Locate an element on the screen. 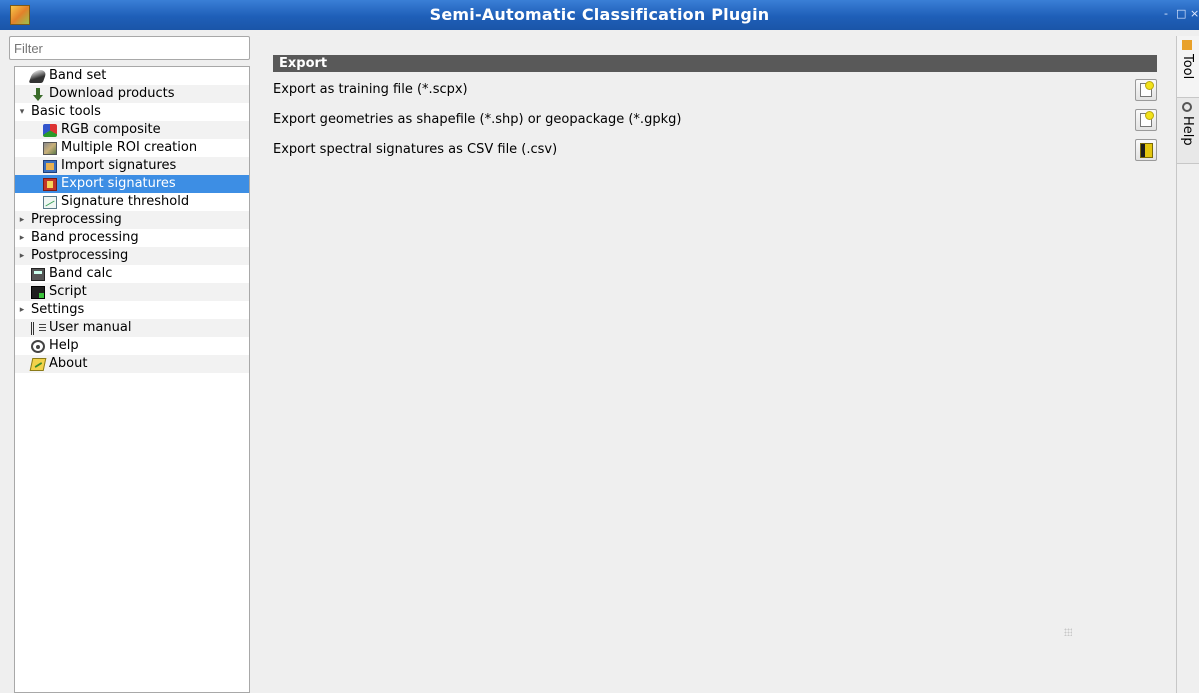 The height and width of the screenshot is (693, 1199). maximize-icon: □ is located at coordinates (1181, 14).